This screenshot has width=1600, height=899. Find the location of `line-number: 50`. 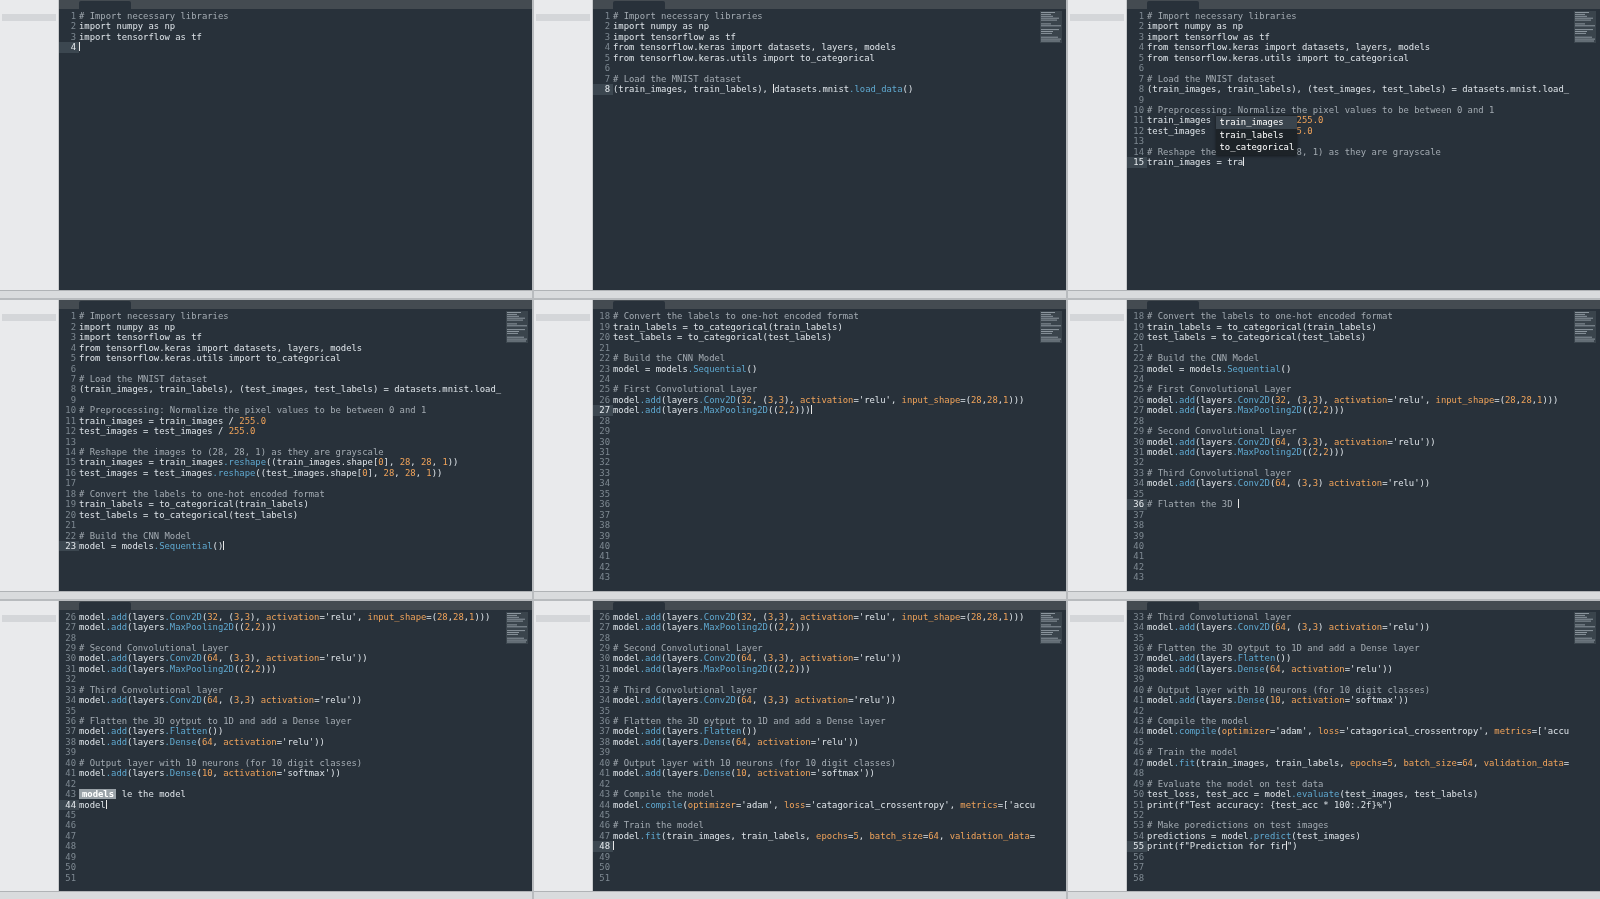

line-number: 50 is located at coordinates (604, 867).